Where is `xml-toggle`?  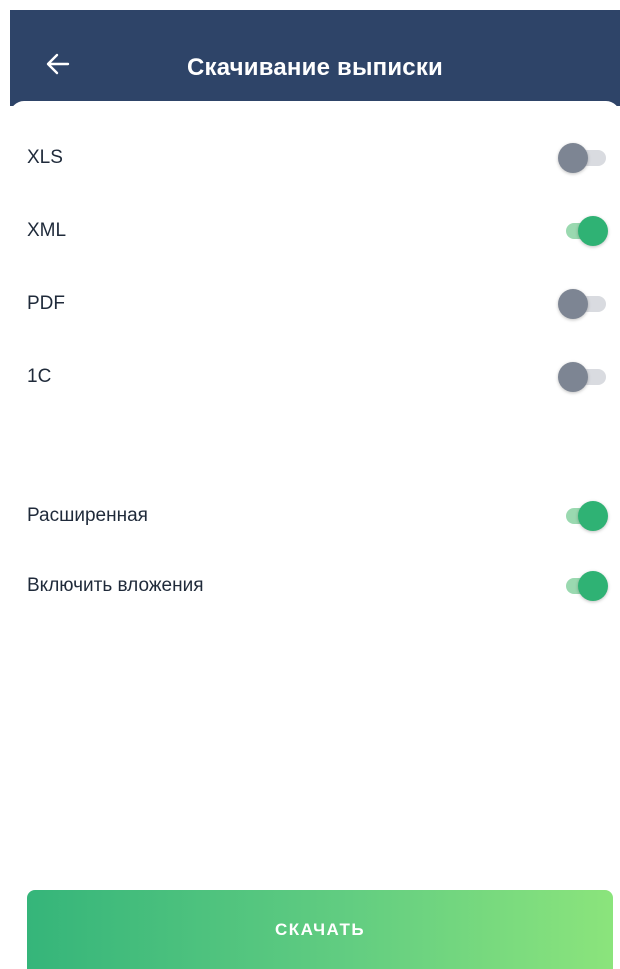 xml-toggle is located at coordinates (583, 231).